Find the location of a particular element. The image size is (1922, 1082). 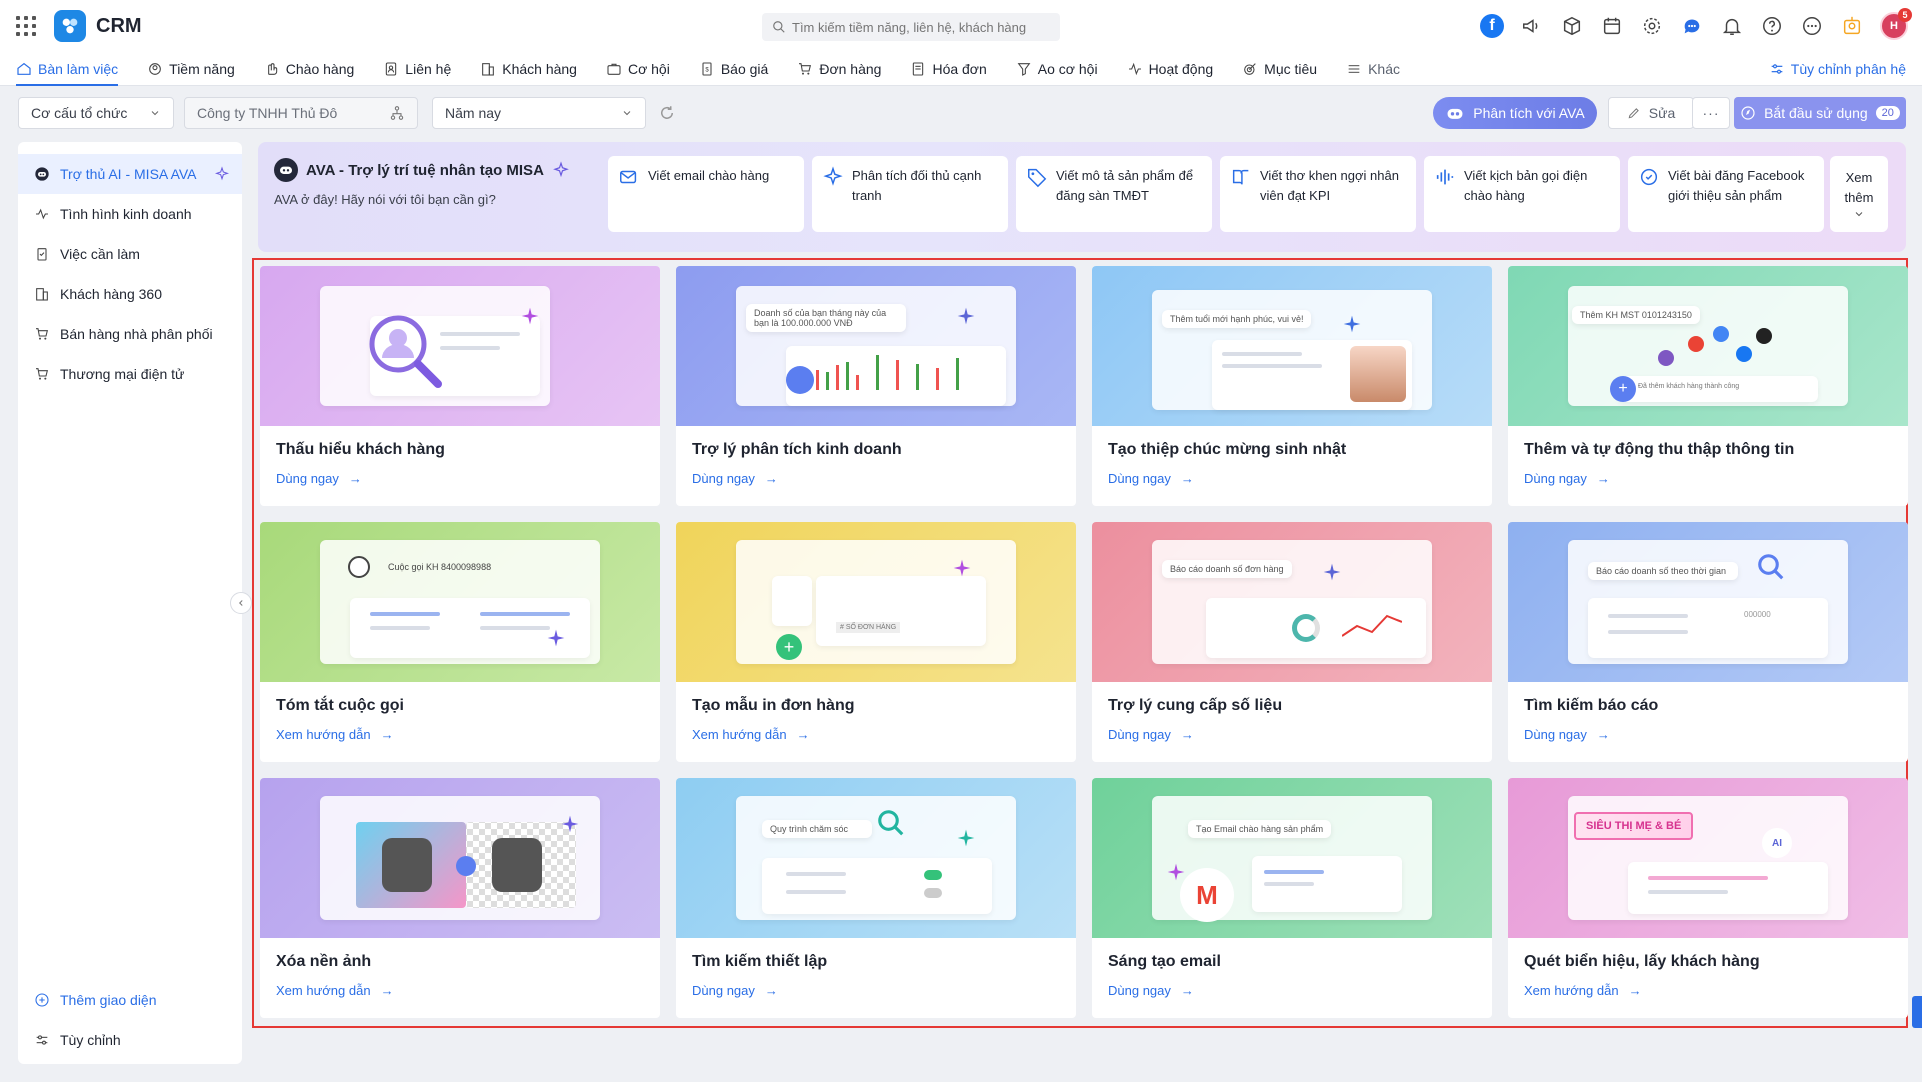

nav-item-goals: Mục tiêu is located at coordinates (1279, 69).